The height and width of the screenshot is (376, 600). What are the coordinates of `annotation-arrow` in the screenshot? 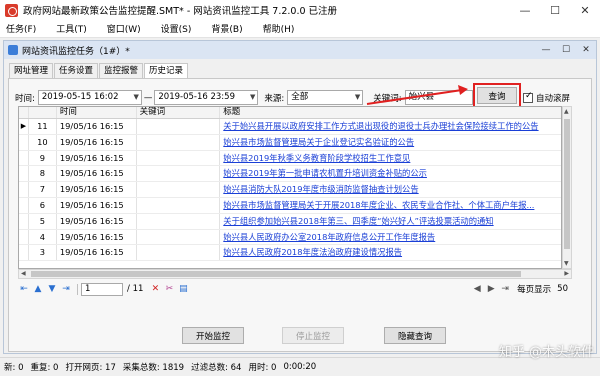 It's located at (417, 95).